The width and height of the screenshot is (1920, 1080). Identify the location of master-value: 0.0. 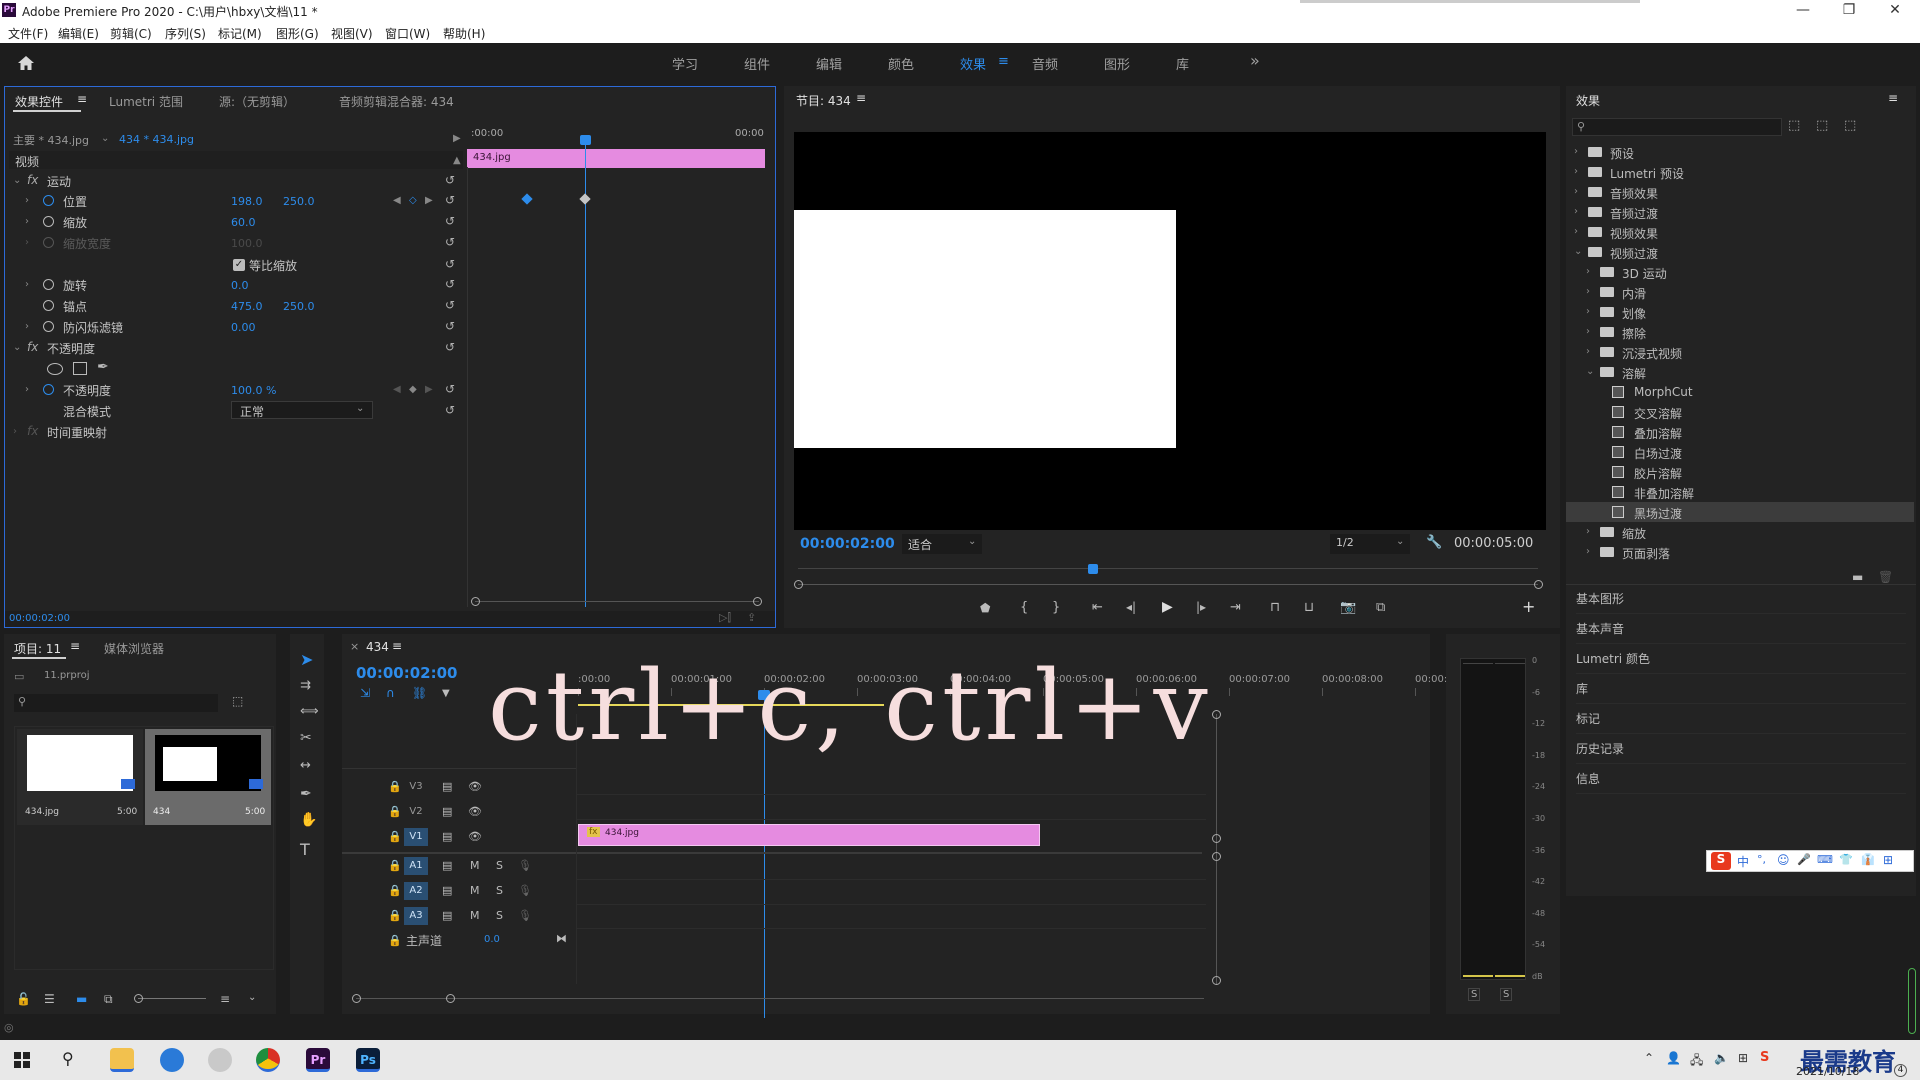
(492, 939).